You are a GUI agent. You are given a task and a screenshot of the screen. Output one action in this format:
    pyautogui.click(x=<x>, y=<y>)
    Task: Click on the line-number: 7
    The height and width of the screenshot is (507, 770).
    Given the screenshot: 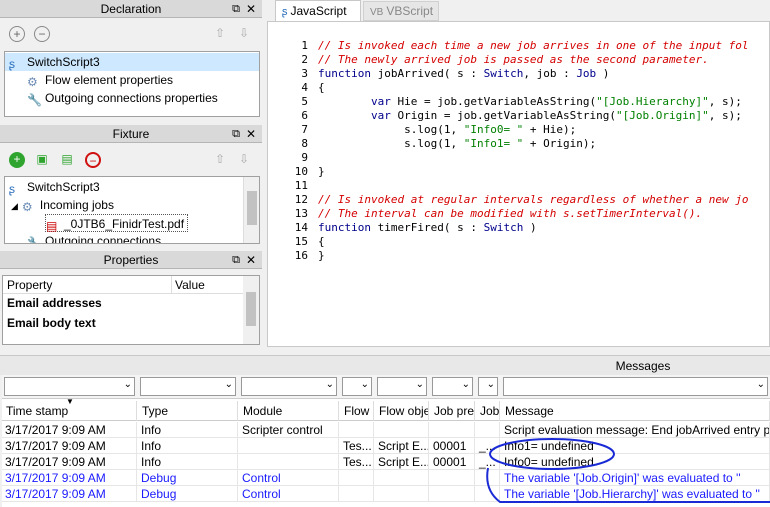 What is the action you would take?
    pyautogui.click(x=304, y=129)
    